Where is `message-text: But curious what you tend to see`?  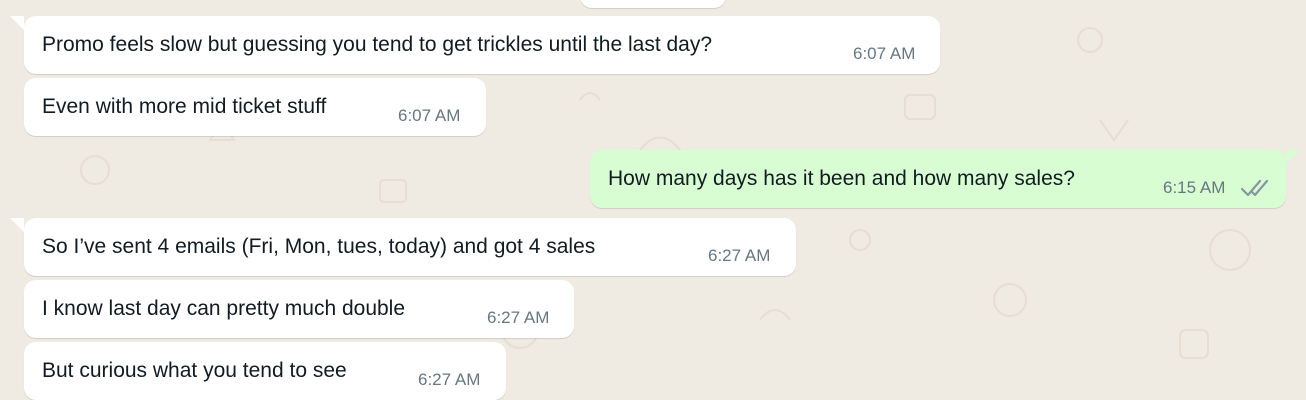 message-text: But curious what you tend to see is located at coordinates (194, 370).